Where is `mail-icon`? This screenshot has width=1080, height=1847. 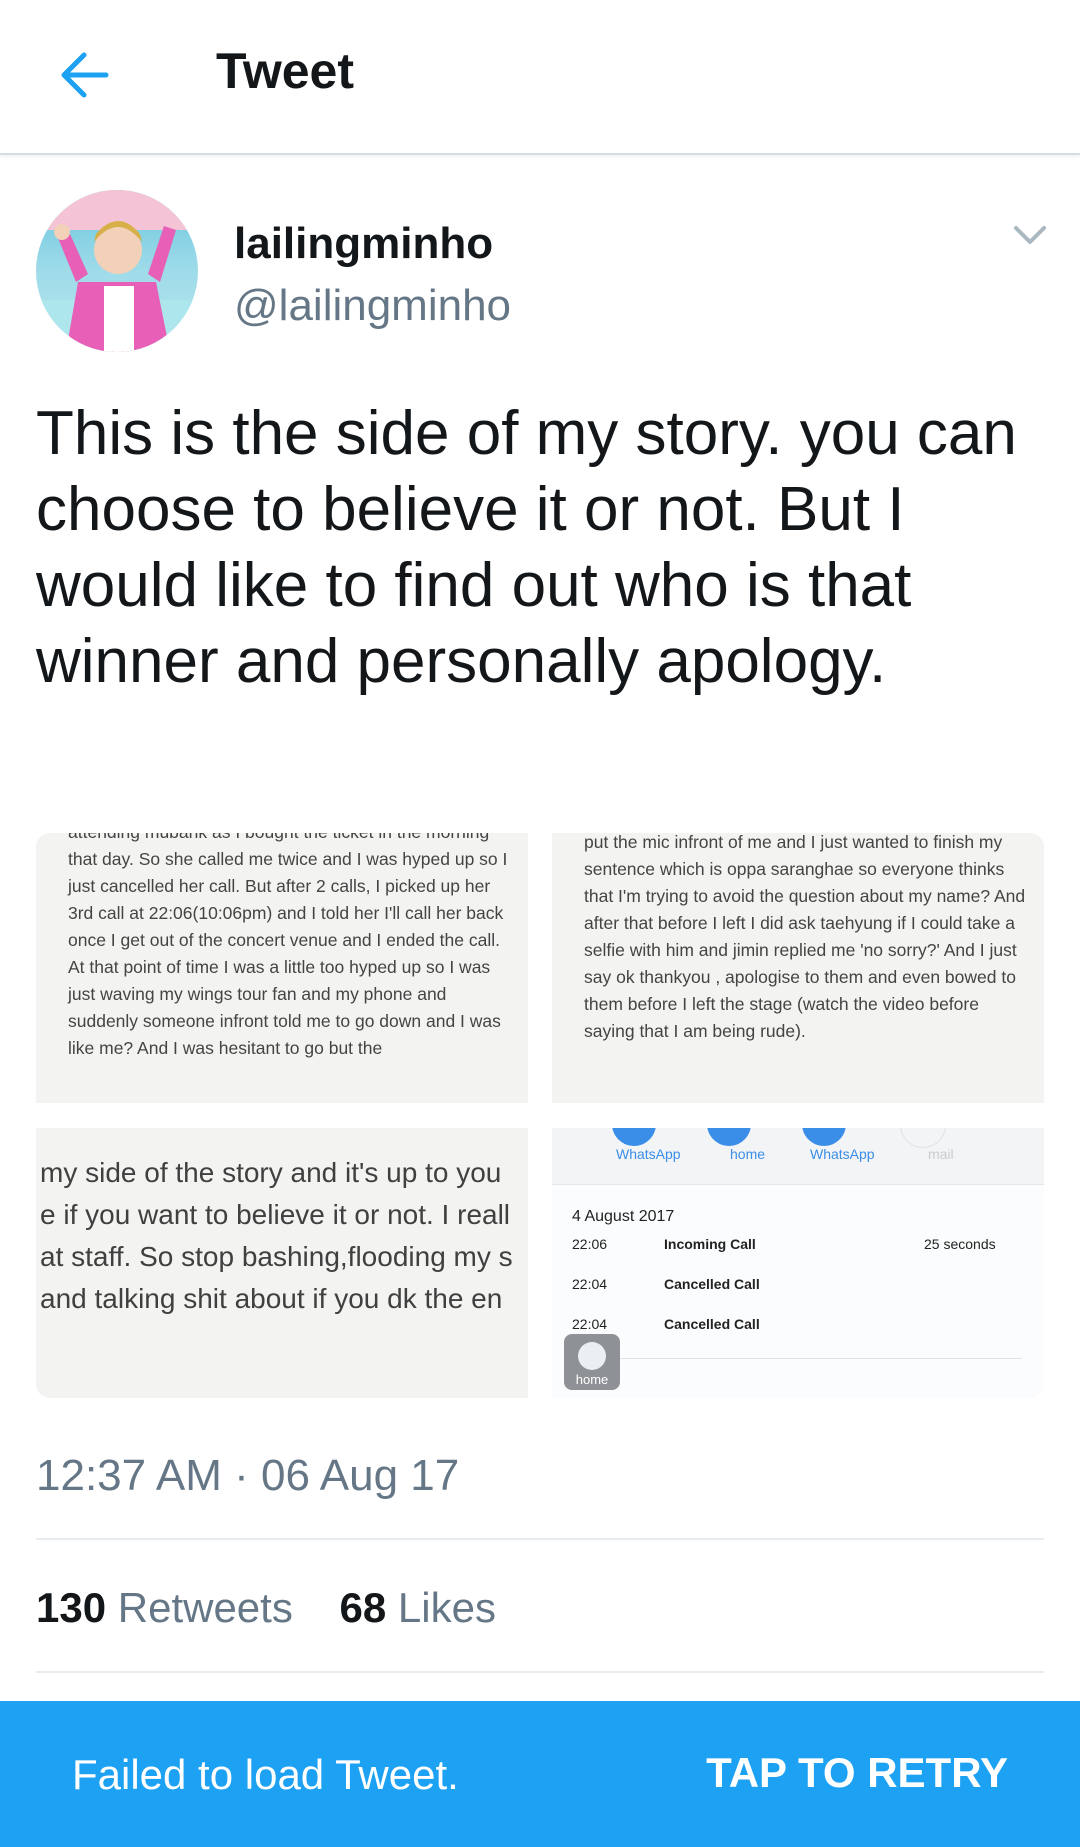
mail-icon is located at coordinates (923, 1138).